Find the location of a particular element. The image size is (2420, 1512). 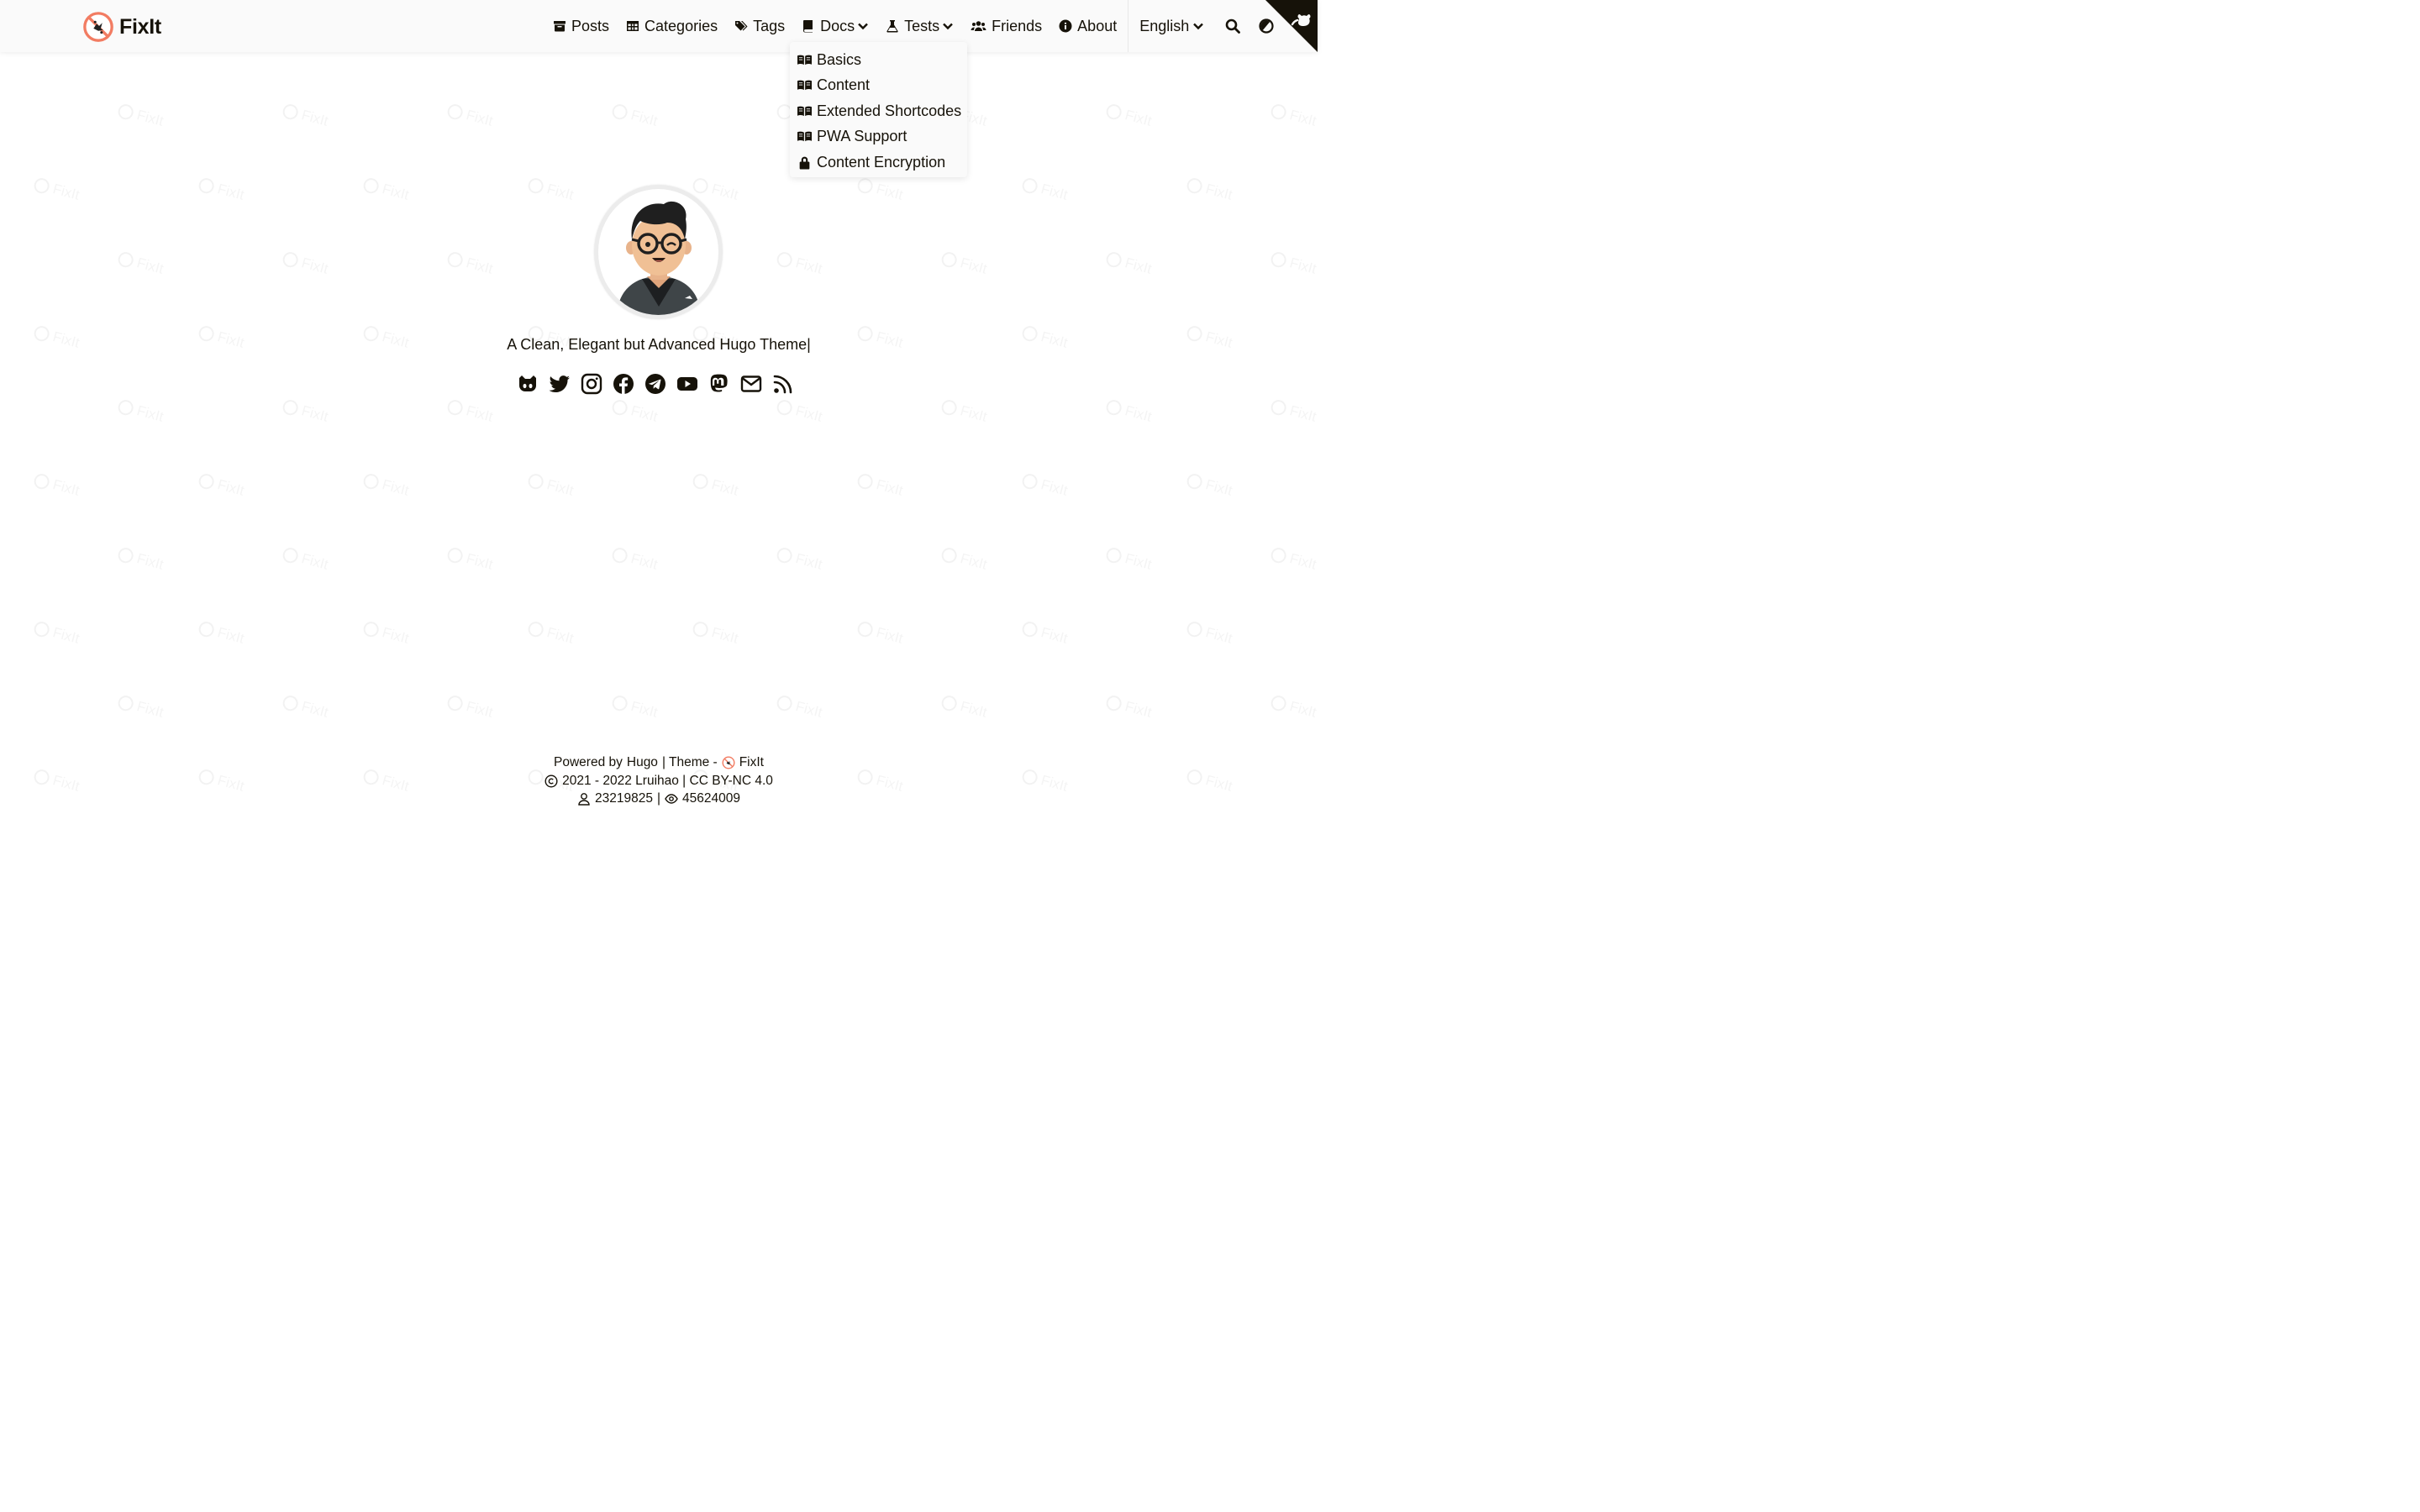

hugo-link: Hugo is located at coordinates (643, 762).